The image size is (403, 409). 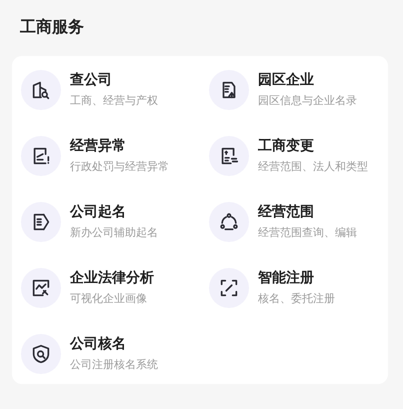 I want to click on service-description: 经营范围查询、编辑, so click(x=307, y=233).